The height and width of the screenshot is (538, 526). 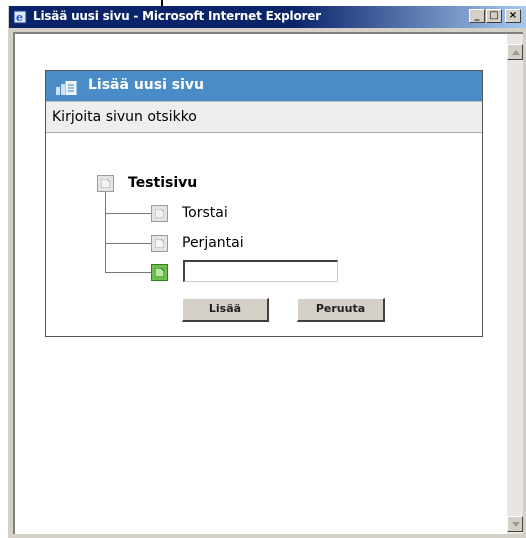 What do you see at coordinates (264, 117) in the screenshot?
I see `dialog-instruction-bar: Kirjoita sivun otsikko` at bounding box center [264, 117].